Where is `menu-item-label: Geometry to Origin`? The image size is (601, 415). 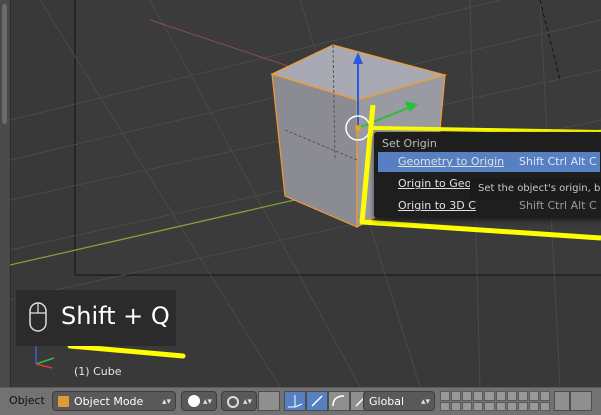
menu-item-label: Geometry to Origin is located at coordinates (451, 161).